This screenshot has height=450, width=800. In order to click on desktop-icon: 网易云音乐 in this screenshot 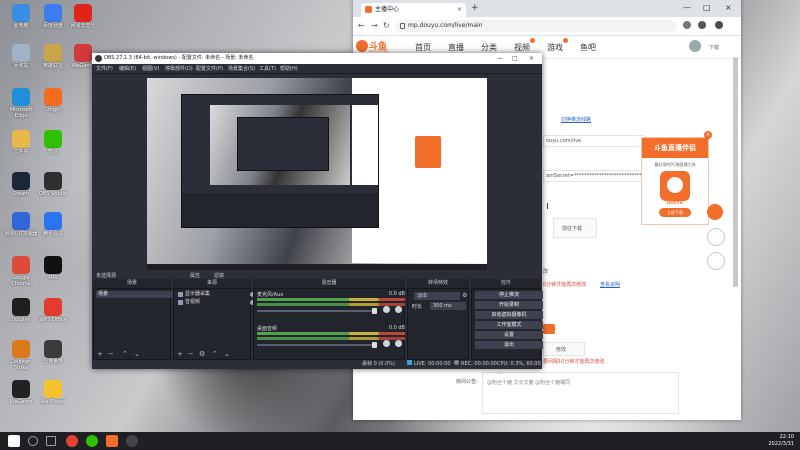, I will do `click(83, 16)`.